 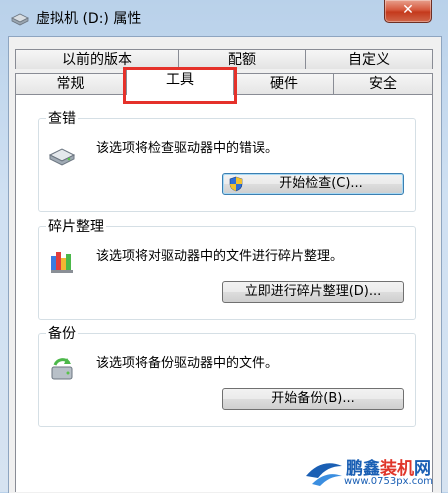 What do you see at coordinates (62, 369) in the screenshot?
I see `backup-icon` at bounding box center [62, 369].